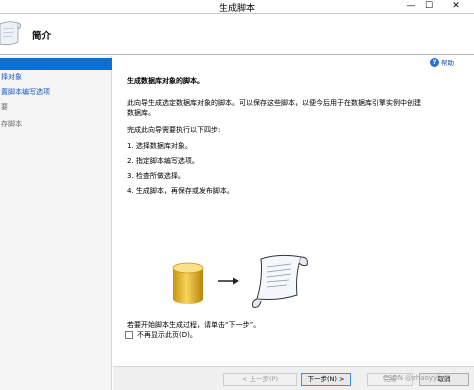 Image resolution: width=474 pixels, height=390 pixels. I want to click on database-icon, so click(188, 283).